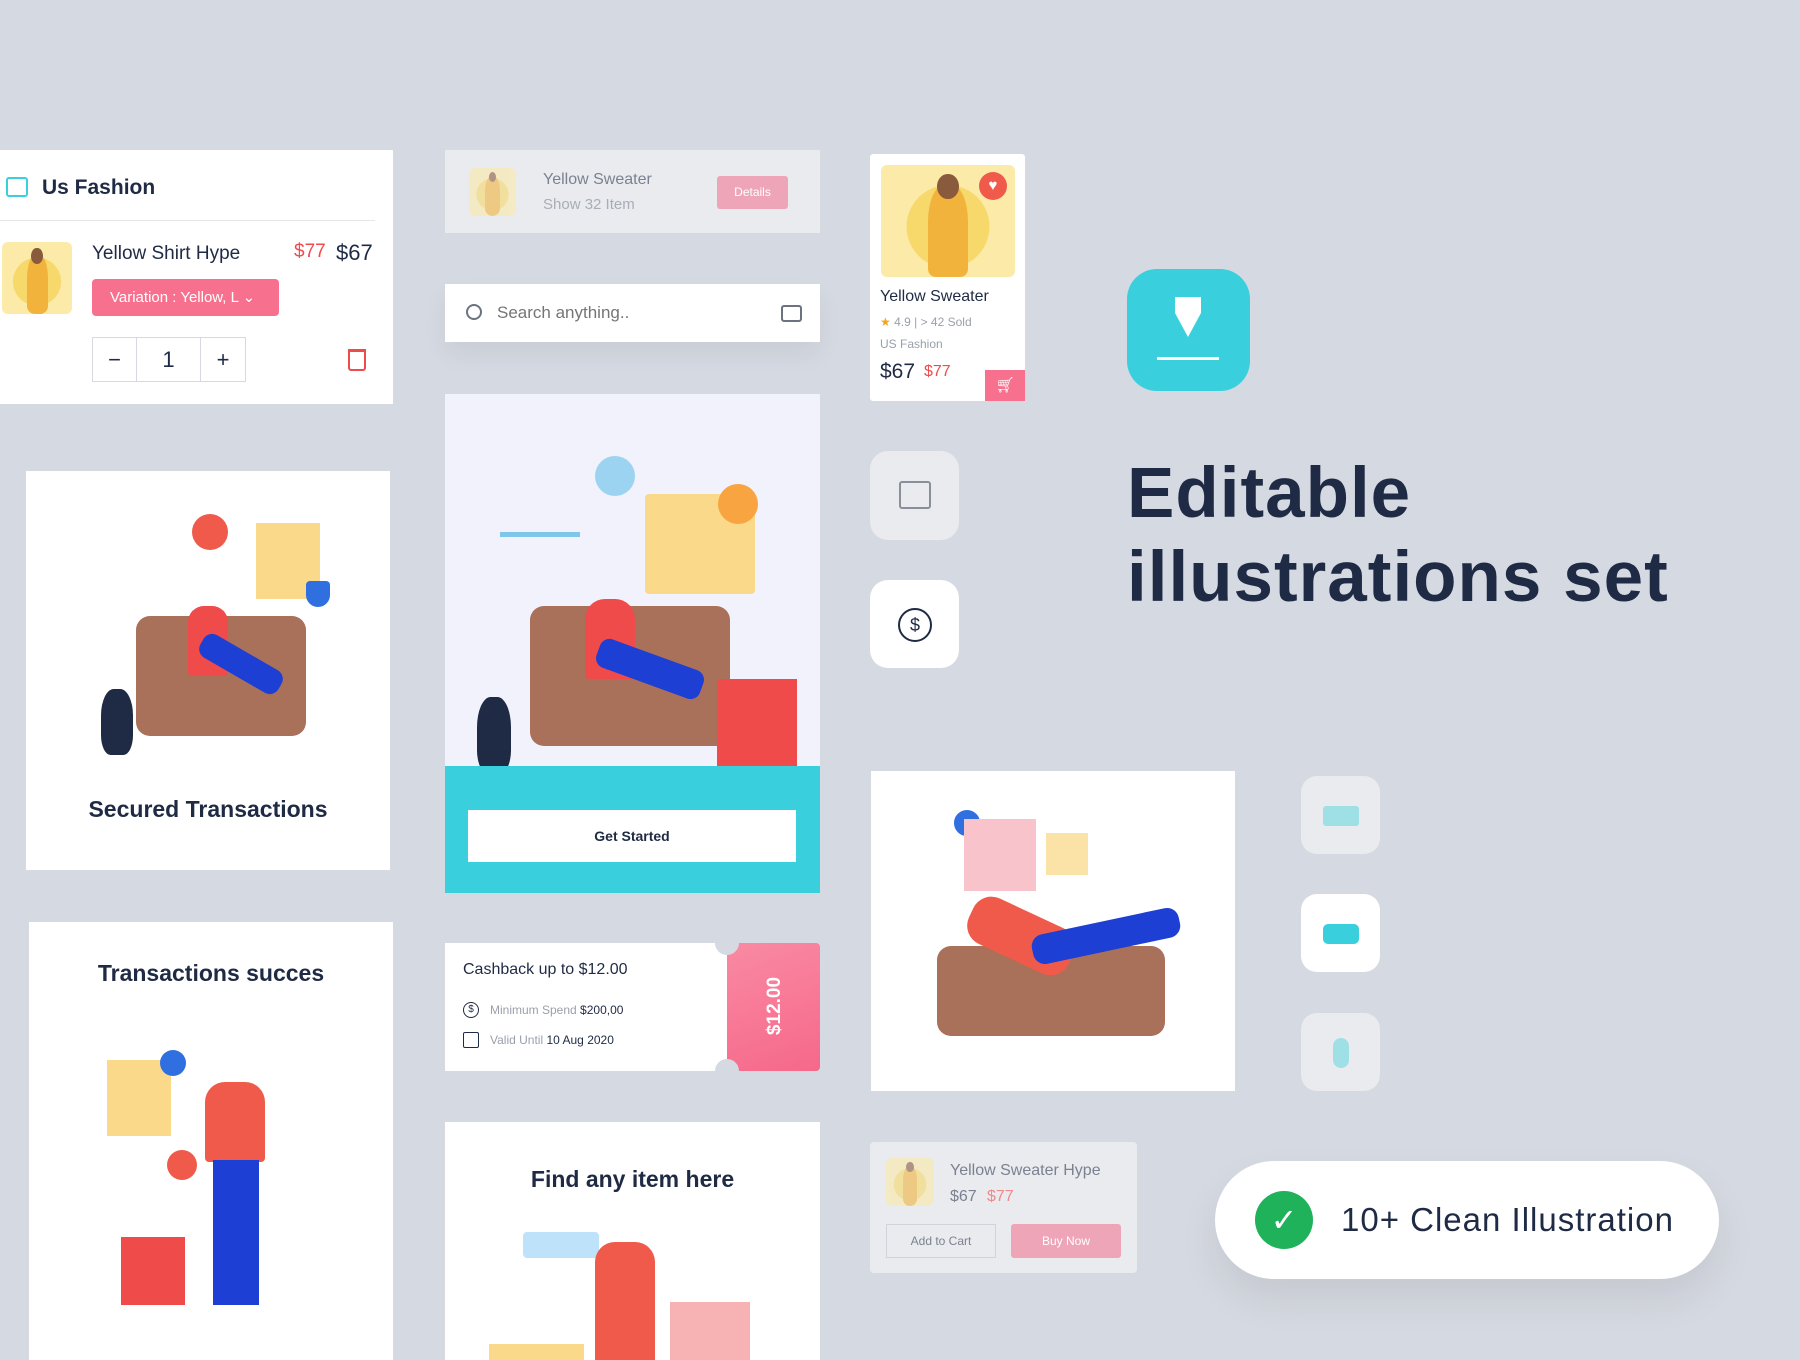  I want to click on profile-chip, so click(561, 1245).